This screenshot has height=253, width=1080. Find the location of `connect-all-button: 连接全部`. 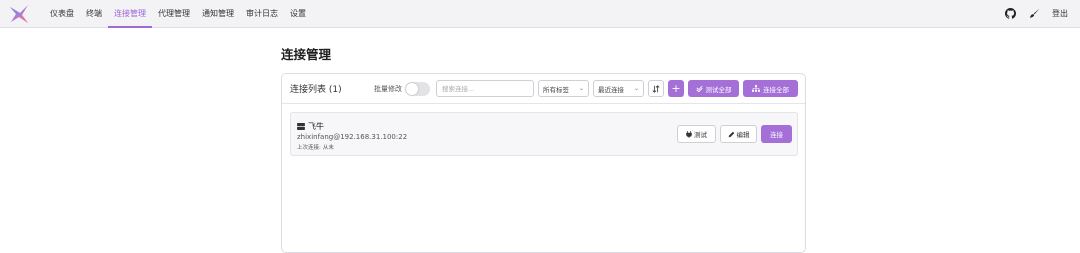

connect-all-button: 连接全部 is located at coordinates (770, 88).